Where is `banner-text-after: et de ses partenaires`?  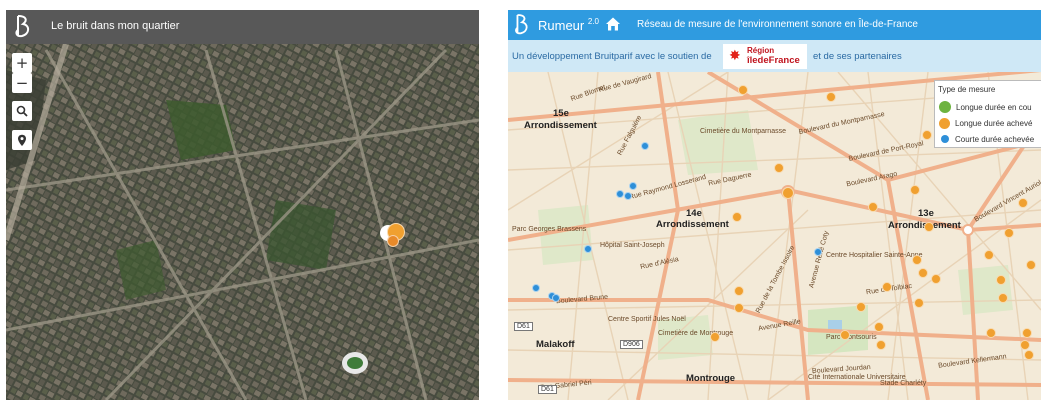
banner-text-after: et de ses partenaires is located at coordinates (857, 56).